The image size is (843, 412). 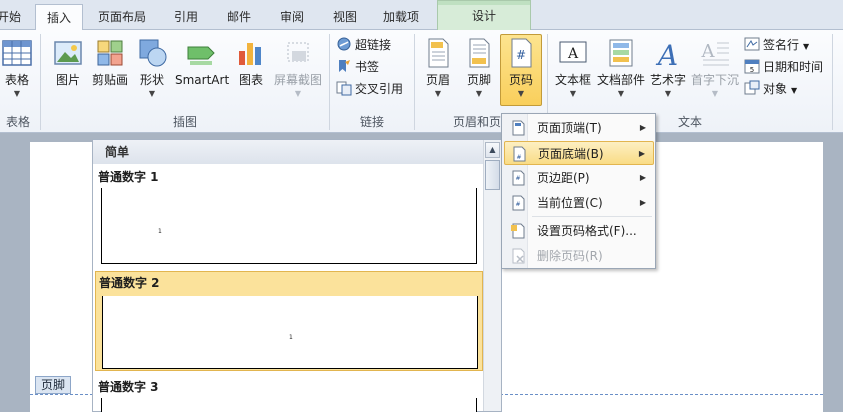 I want to click on calendar-icon: 5, so click(x=752, y=66).